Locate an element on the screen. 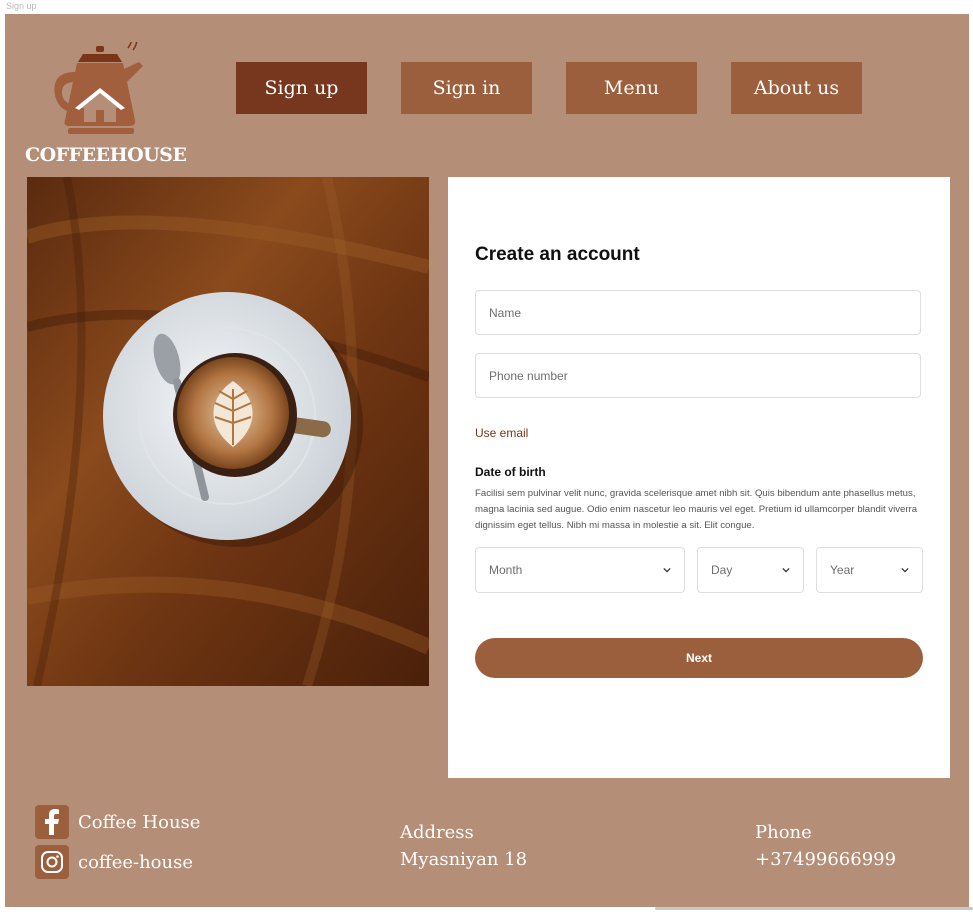 This screenshot has width=973, height=912. instagram-link: coffee-house is located at coordinates (114, 862).